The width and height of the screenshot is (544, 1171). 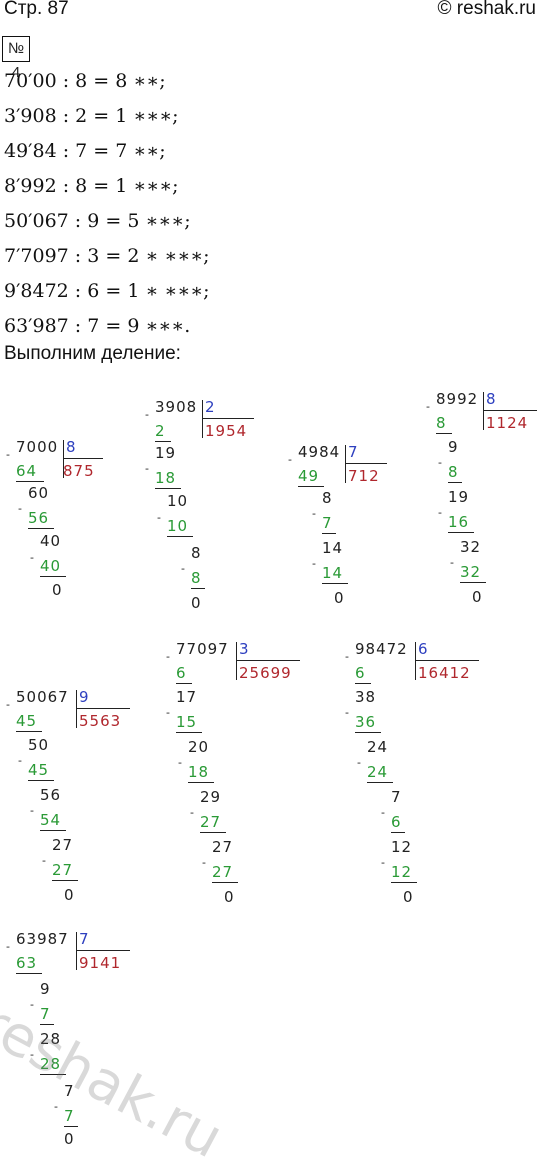 I want to click on step: 54, so click(x=51, y=820).